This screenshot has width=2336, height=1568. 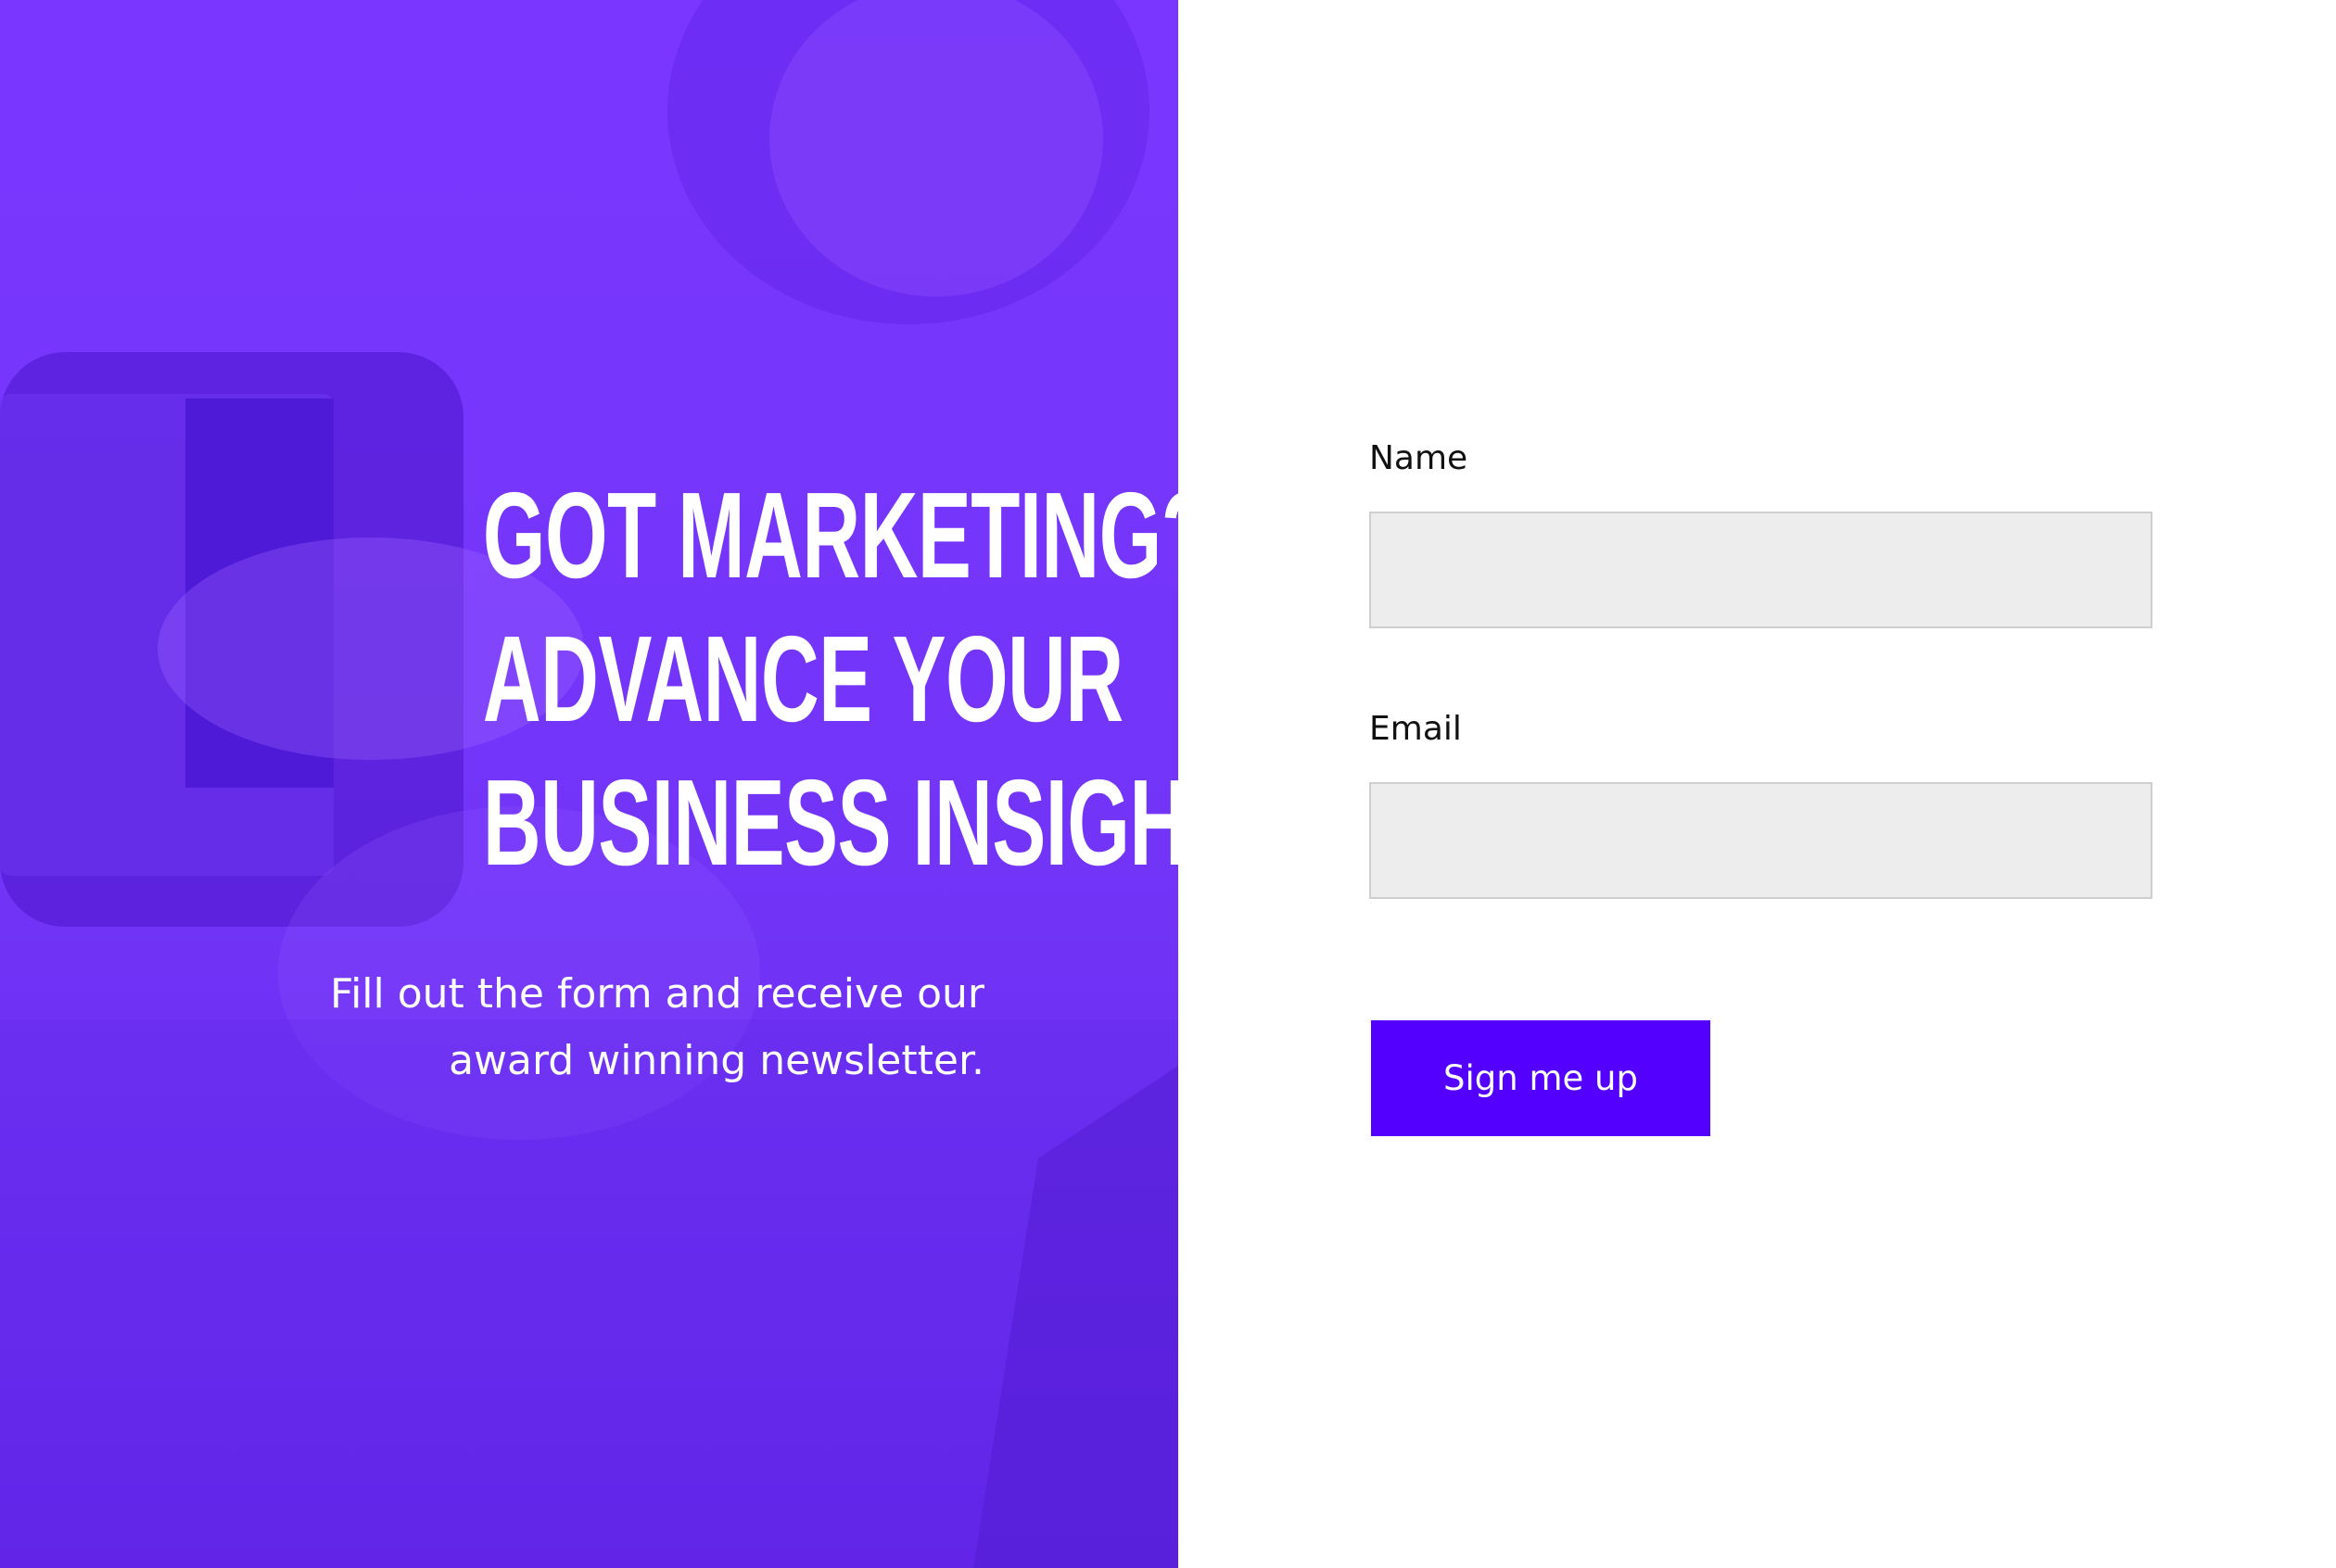 I want to click on subline-line-1: Fill out the form and receive our, so click(x=656, y=994).